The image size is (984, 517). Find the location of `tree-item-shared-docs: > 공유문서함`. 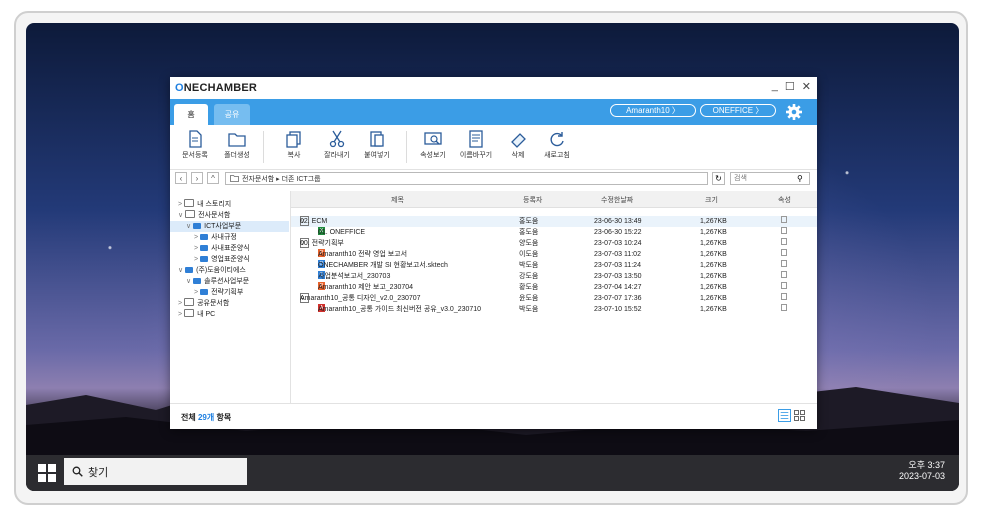

tree-item-shared-docs: > 공유문서함 is located at coordinates (203, 303).